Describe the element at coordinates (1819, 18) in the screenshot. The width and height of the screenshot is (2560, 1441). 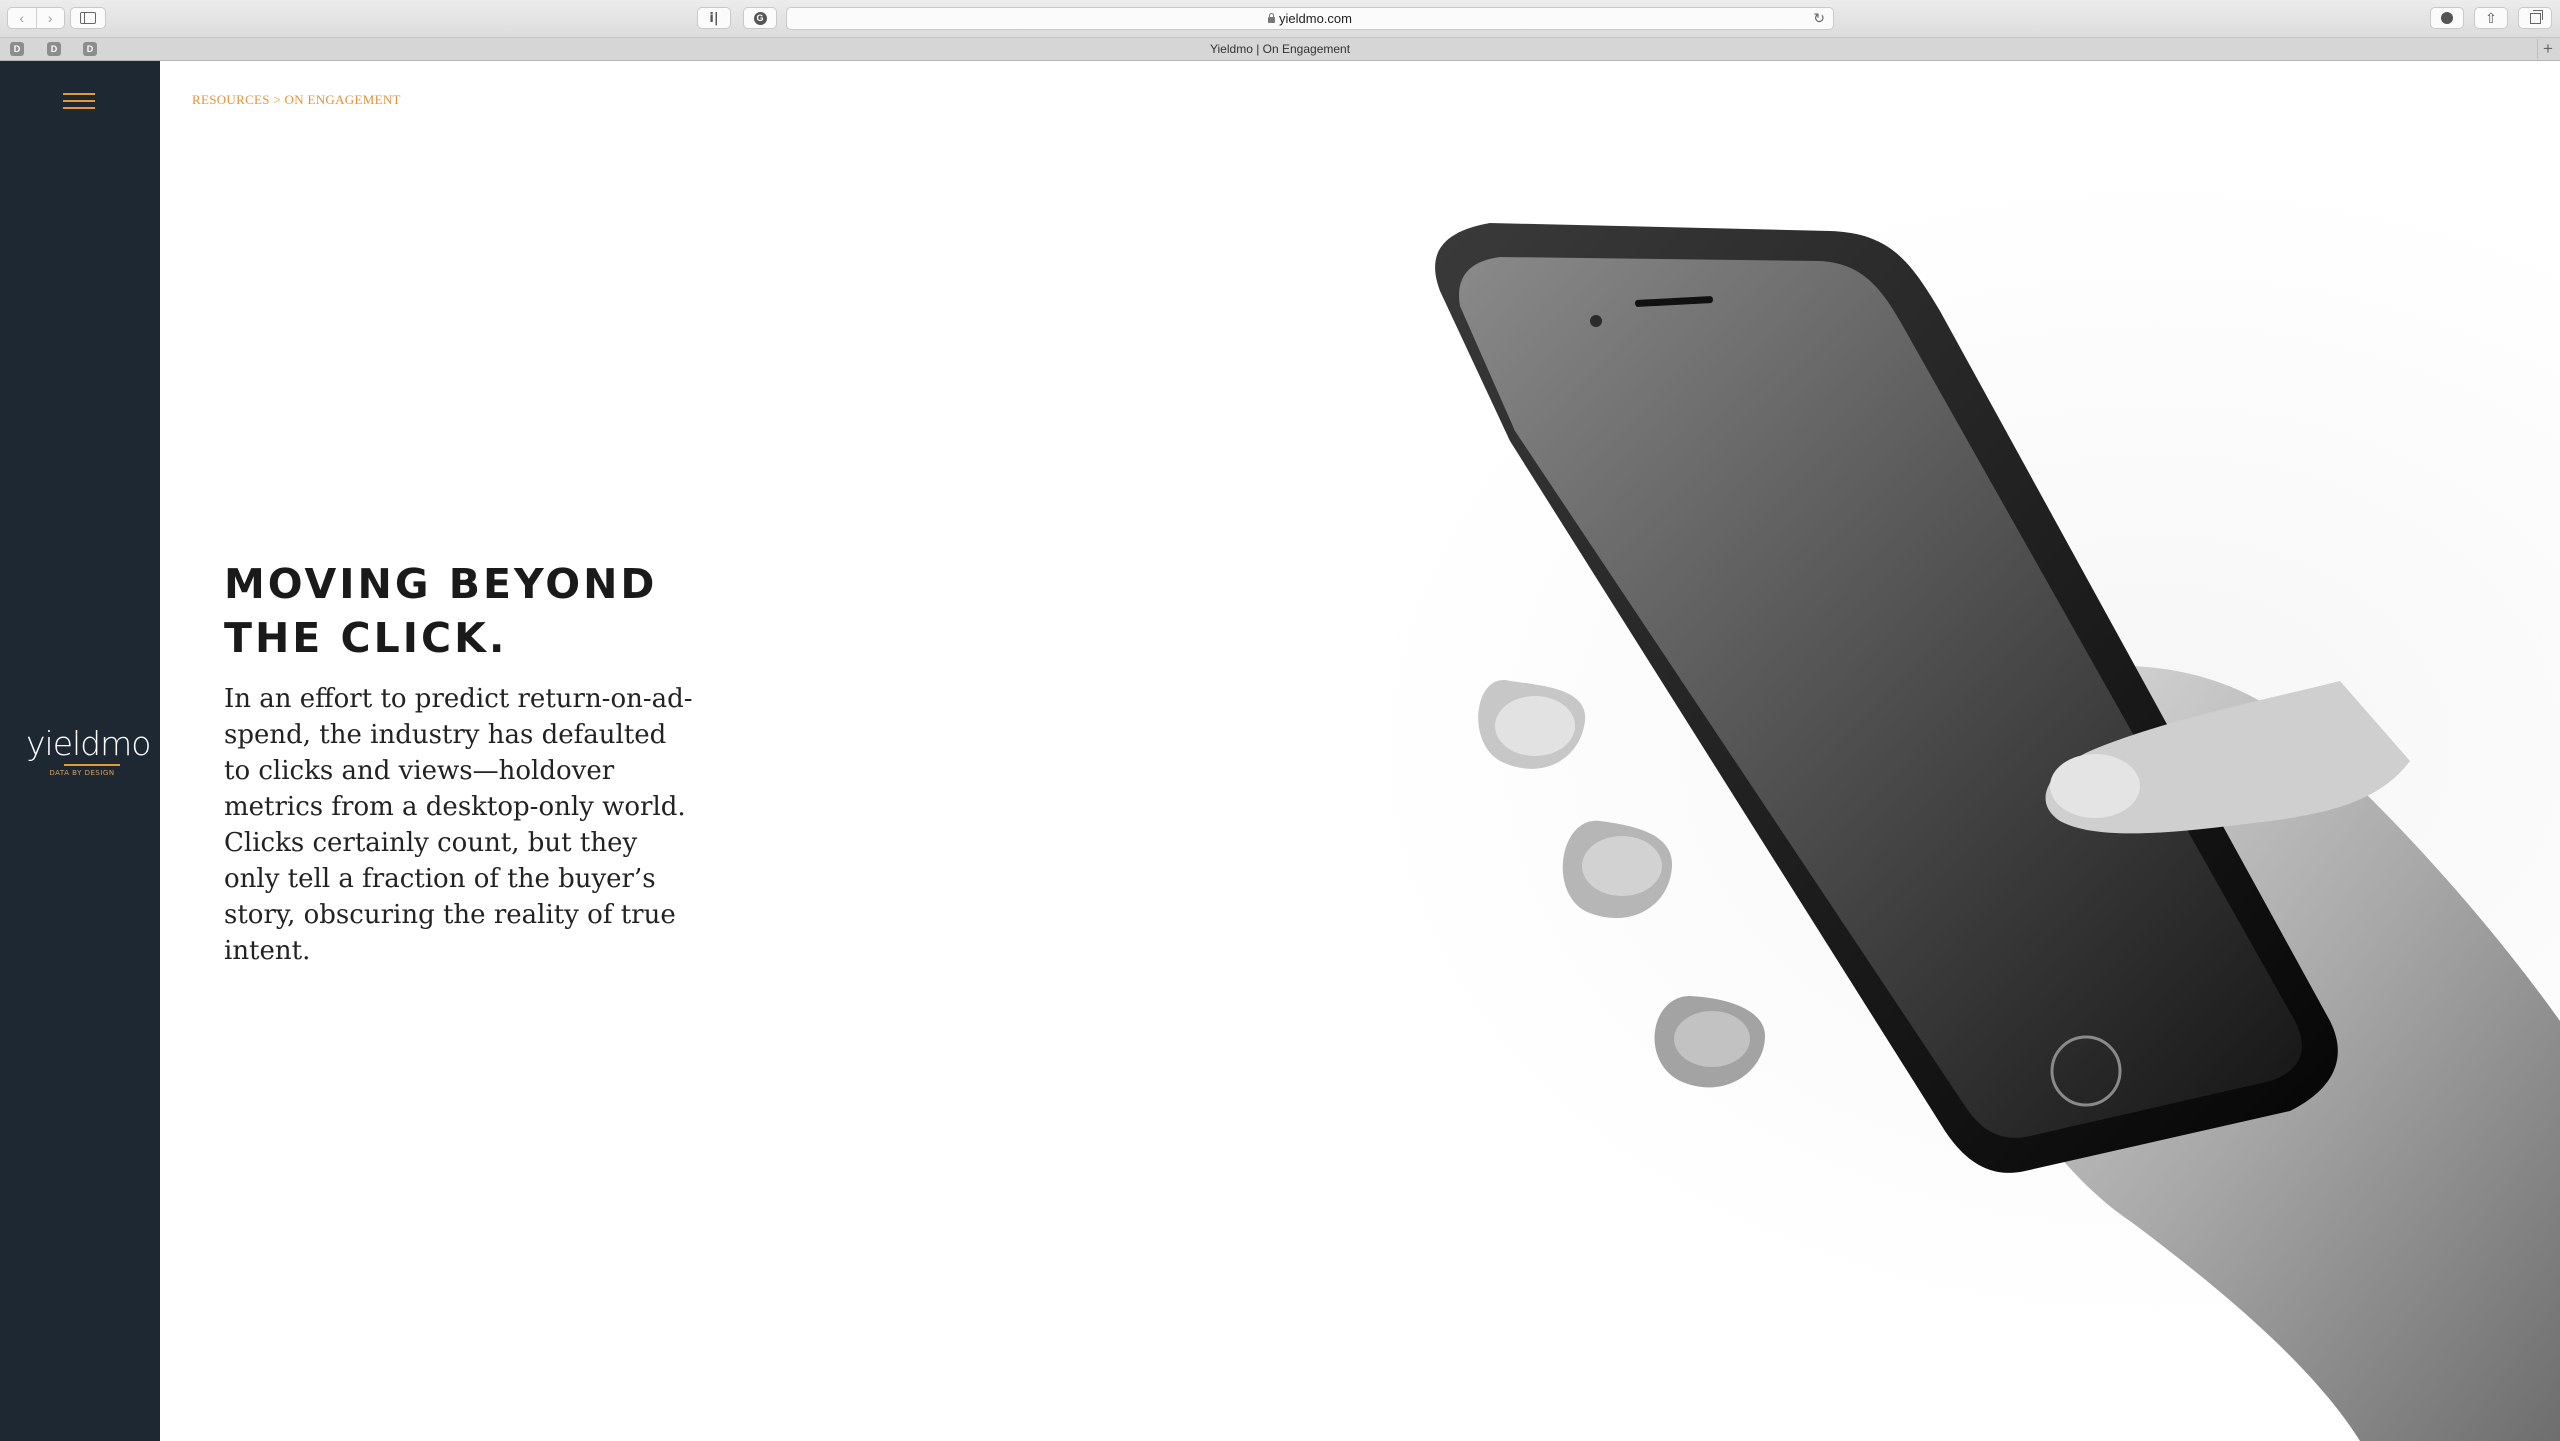
I see `reload-icon: ↻` at that location.